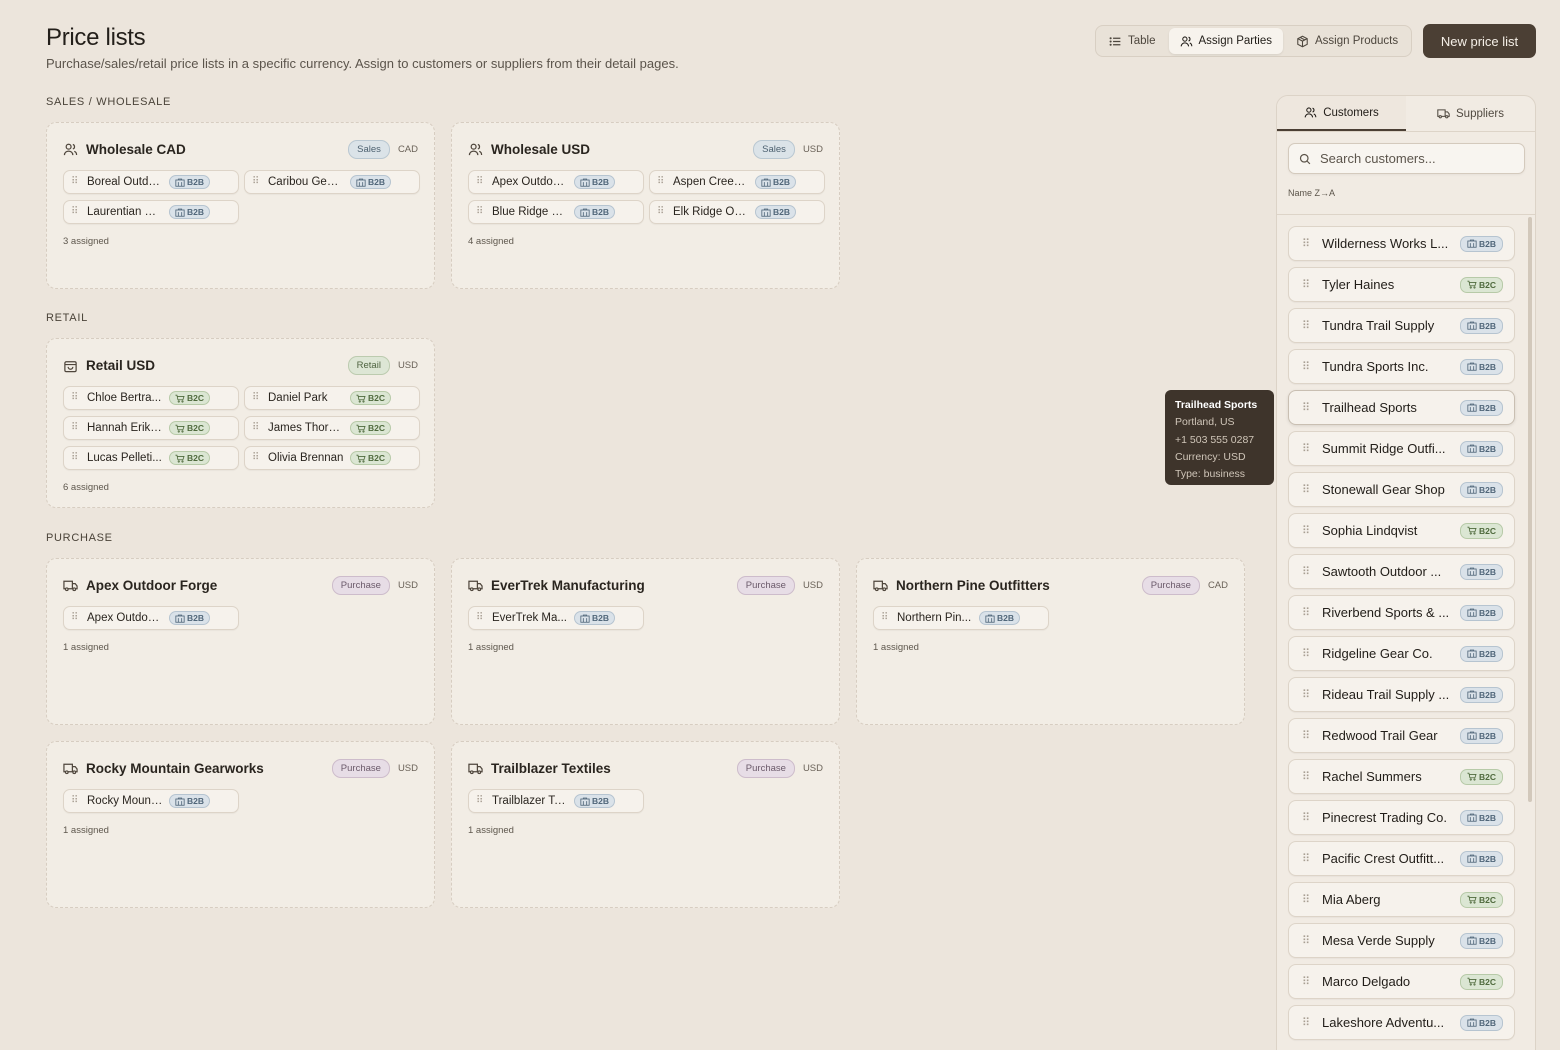 The height and width of the screenshot is (1050, 1560). What do you see at coordinates (737, 182) in the screenshot?
I see `party-chip: ⠿ Aspen Creek ... B2B` at bounding box center [737, 182].